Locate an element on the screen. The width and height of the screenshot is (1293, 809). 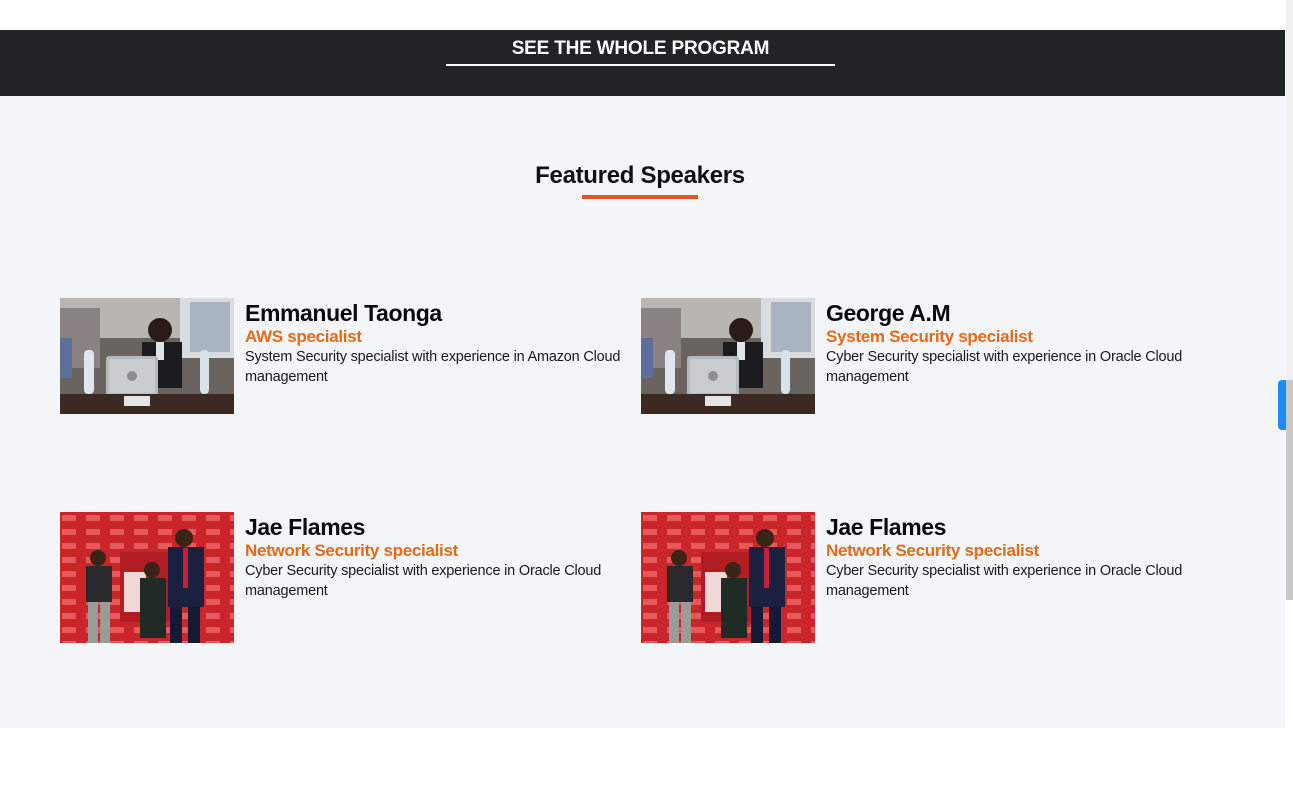
speaker-name: Emmanuel Taonga is located at coordinates (343, 313).